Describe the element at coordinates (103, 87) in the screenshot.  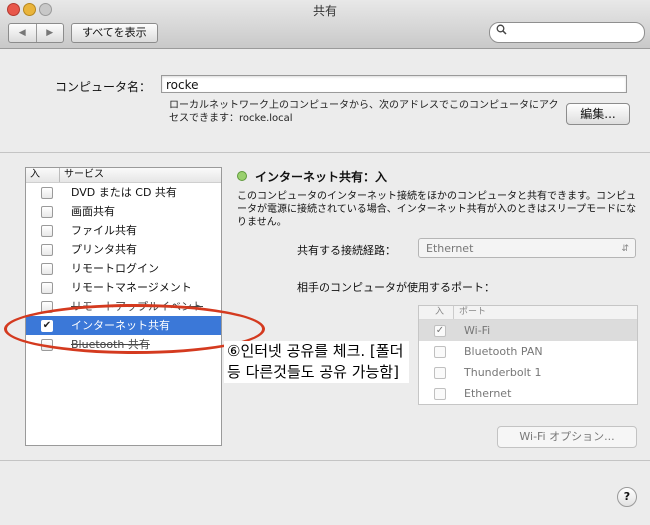
I see `computer-name-label: コンピュータ名：` at that location.